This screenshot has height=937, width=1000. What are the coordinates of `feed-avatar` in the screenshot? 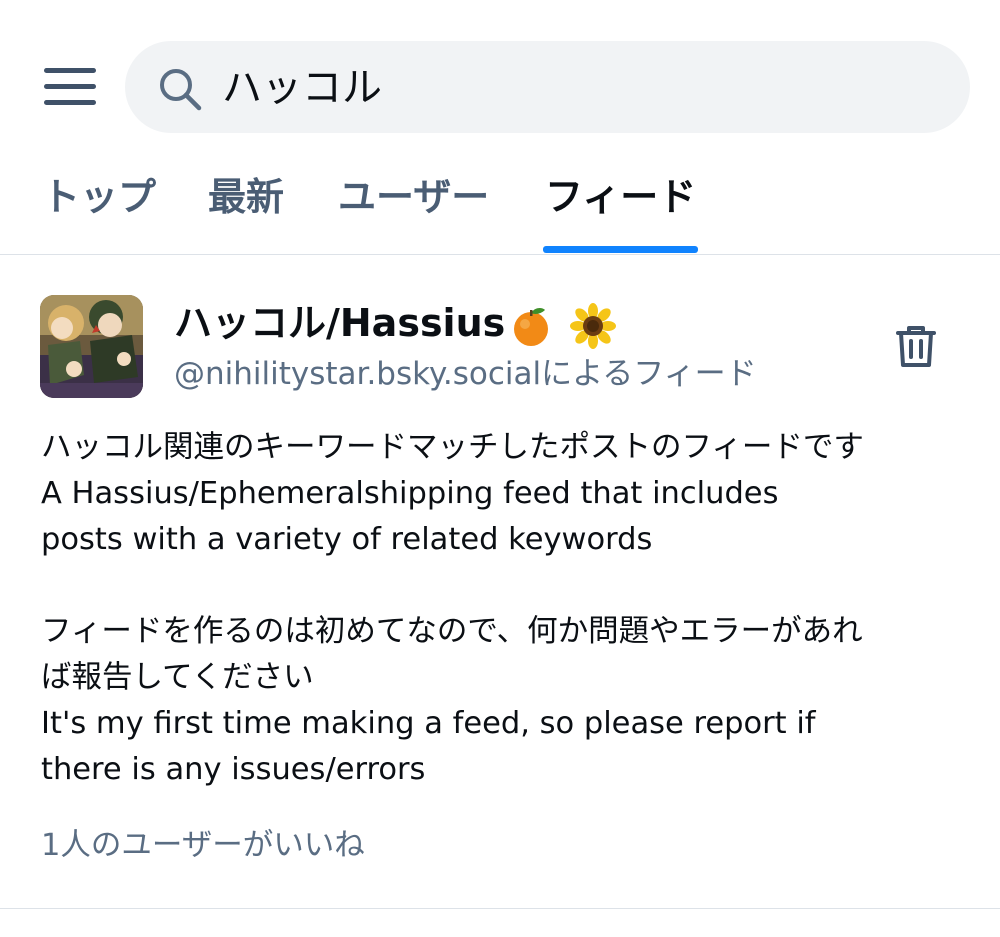 It's located at (91, 346).